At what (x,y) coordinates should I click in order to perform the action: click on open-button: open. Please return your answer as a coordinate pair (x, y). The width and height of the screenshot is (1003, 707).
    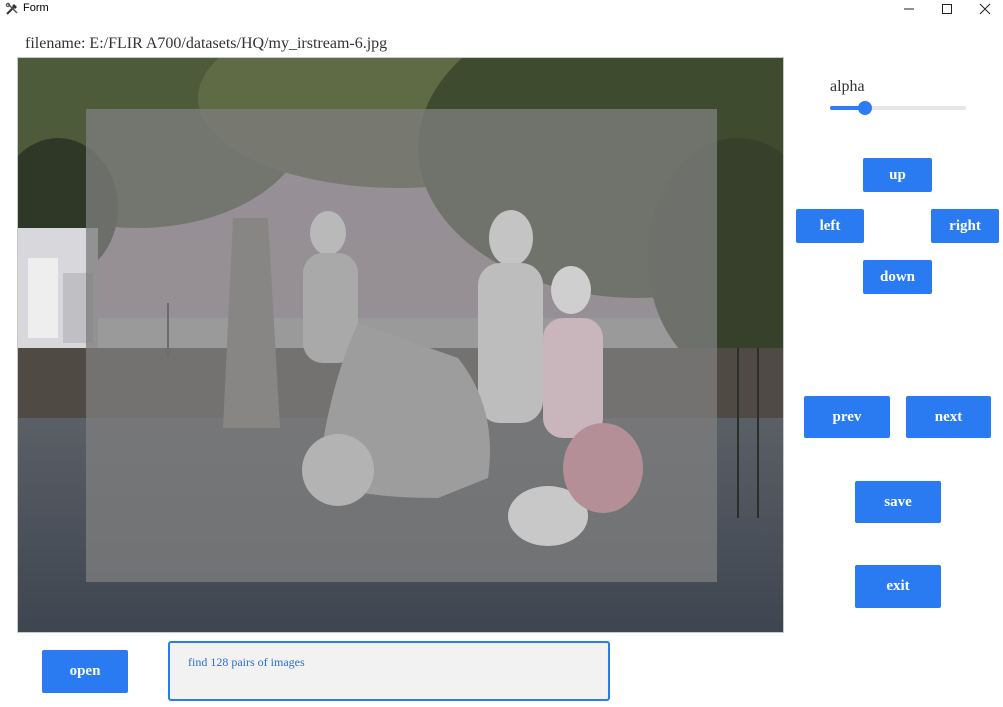
    Looking at the image, I should click on (85, 671).